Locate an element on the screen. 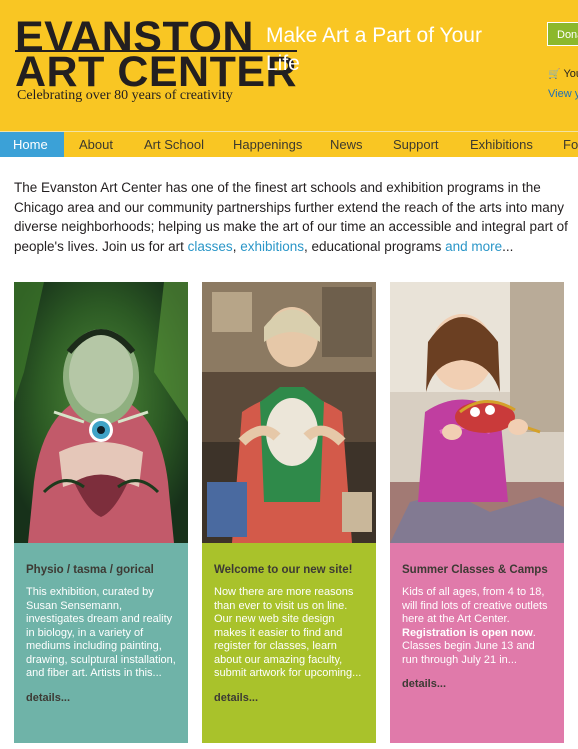 The width and height of the screenshot is (578, 749). cart-summary: 🛒Your Cart is located at coordinates (563, 74).